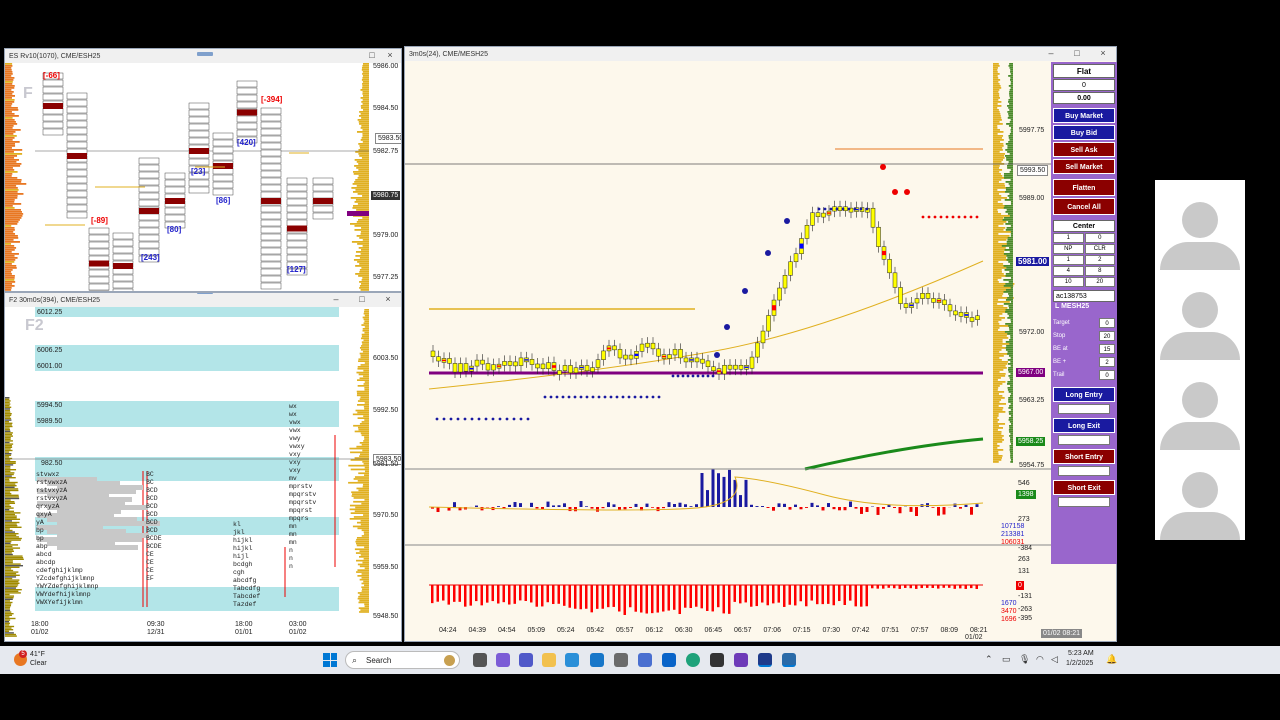  I want to click on buy-bid-button: Buy Bid, so click(1084, 132).